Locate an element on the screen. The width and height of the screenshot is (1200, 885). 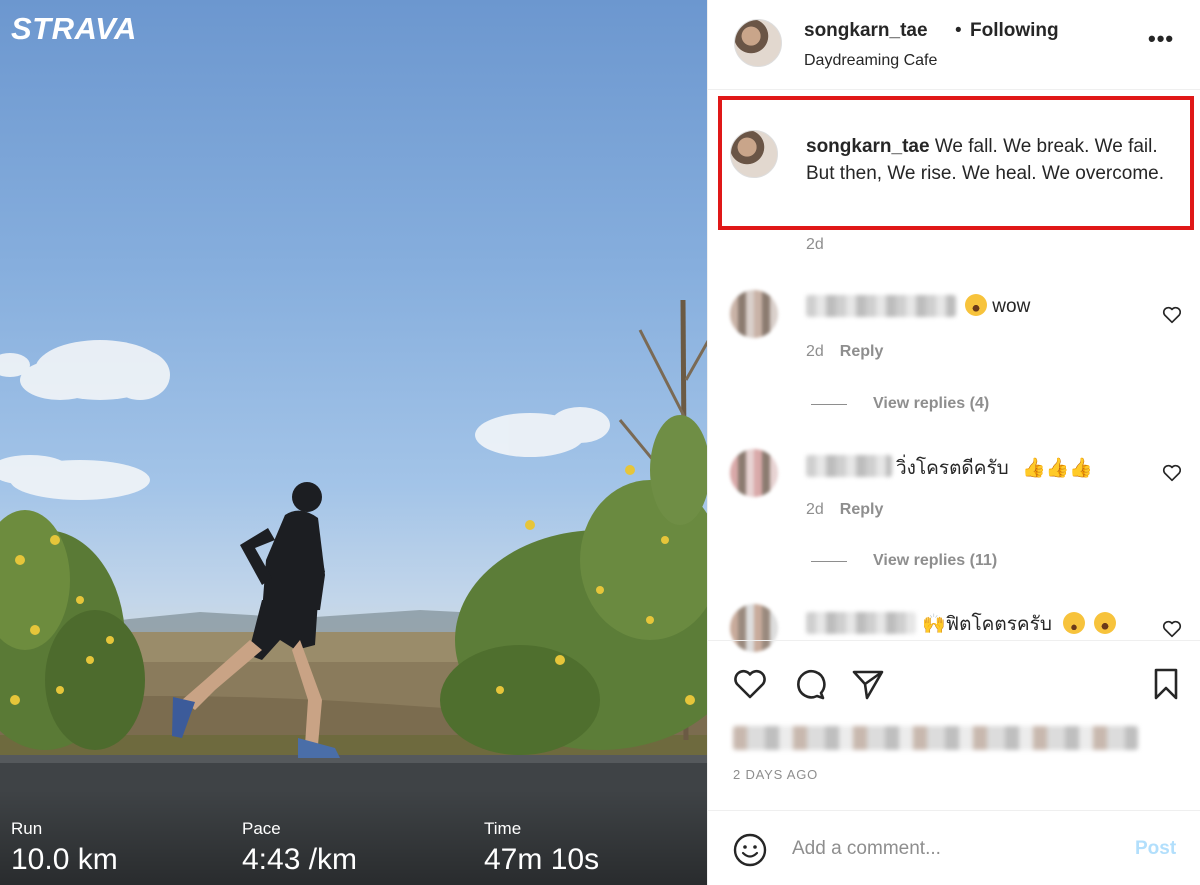
thumbs-up-emoji-icon: 👍👍👍 is located at coordinates (1057, 468).